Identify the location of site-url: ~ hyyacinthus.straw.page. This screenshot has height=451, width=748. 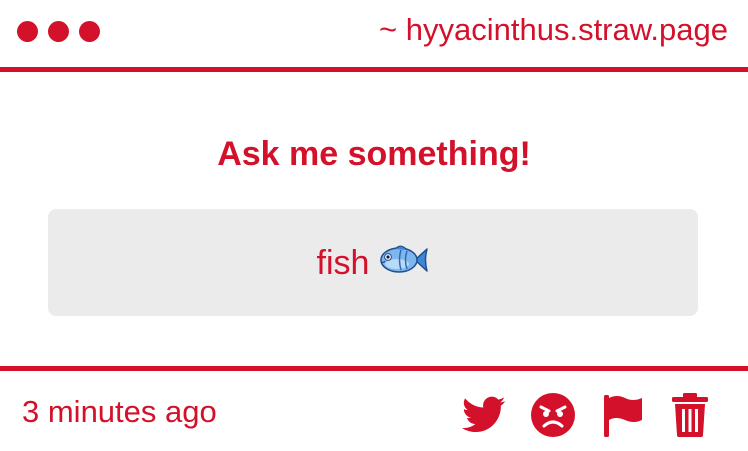
(553, 30).